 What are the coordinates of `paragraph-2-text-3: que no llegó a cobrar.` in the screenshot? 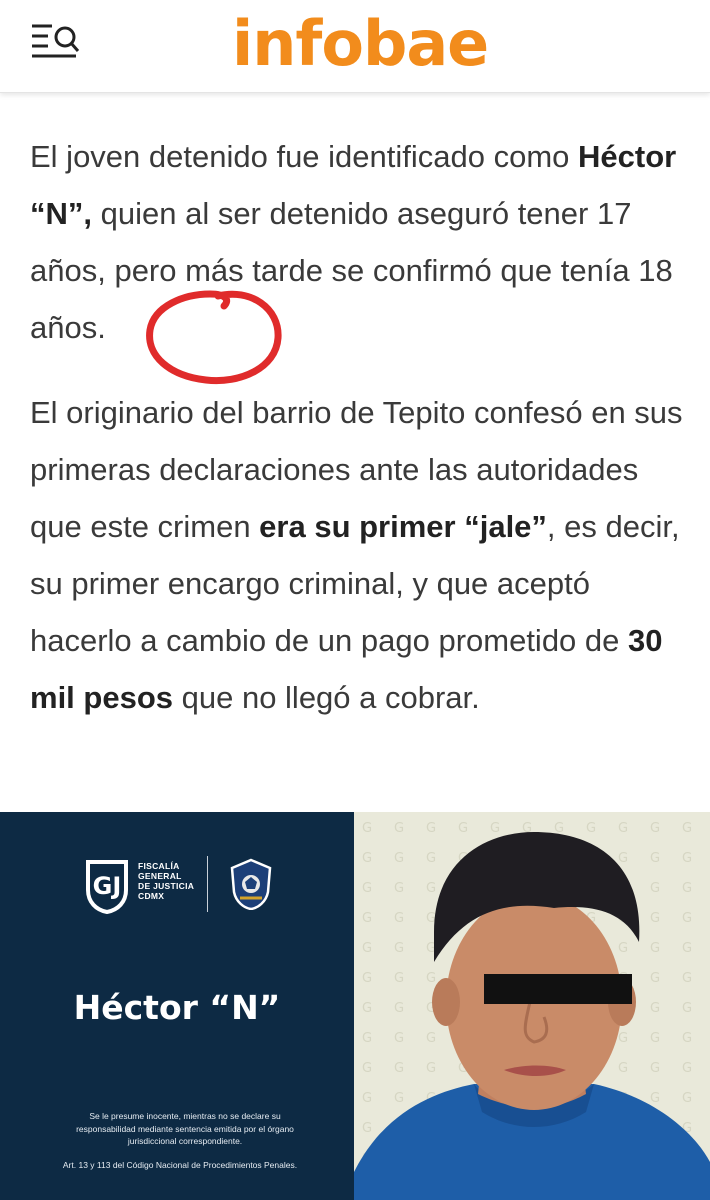 It's located at (326, 697).